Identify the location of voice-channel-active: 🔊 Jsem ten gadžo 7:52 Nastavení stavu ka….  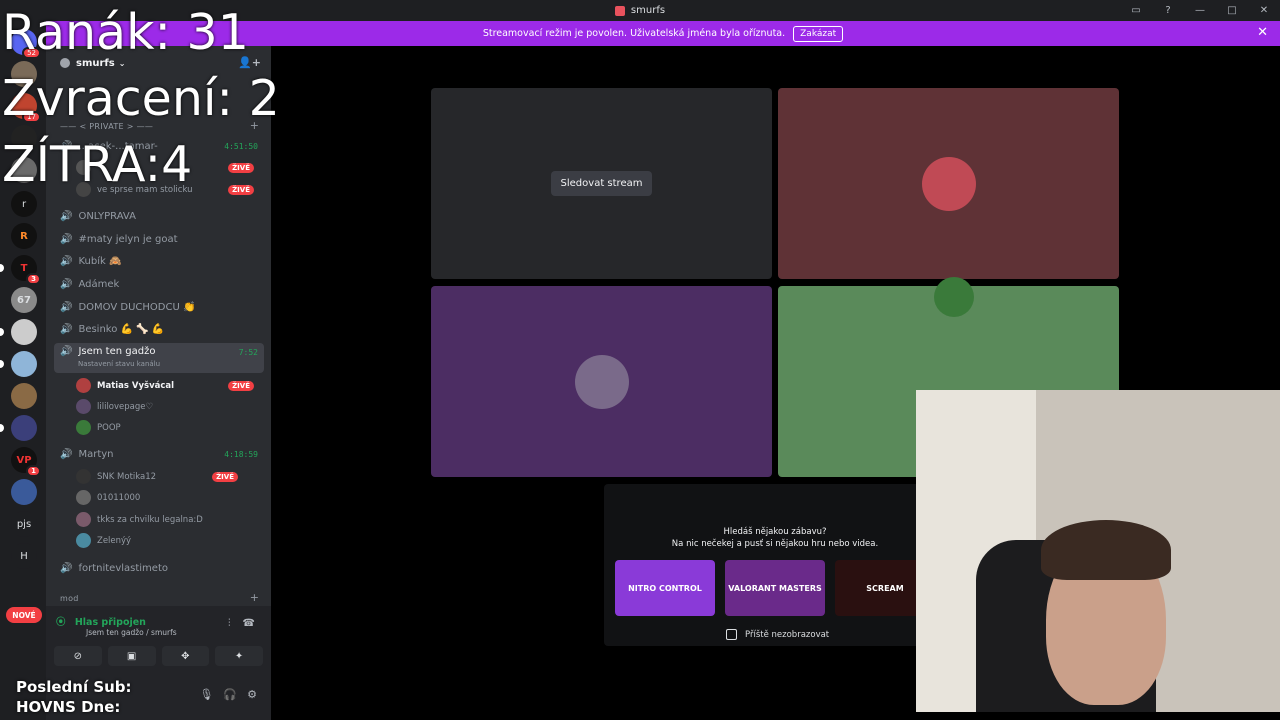
(159, 358).